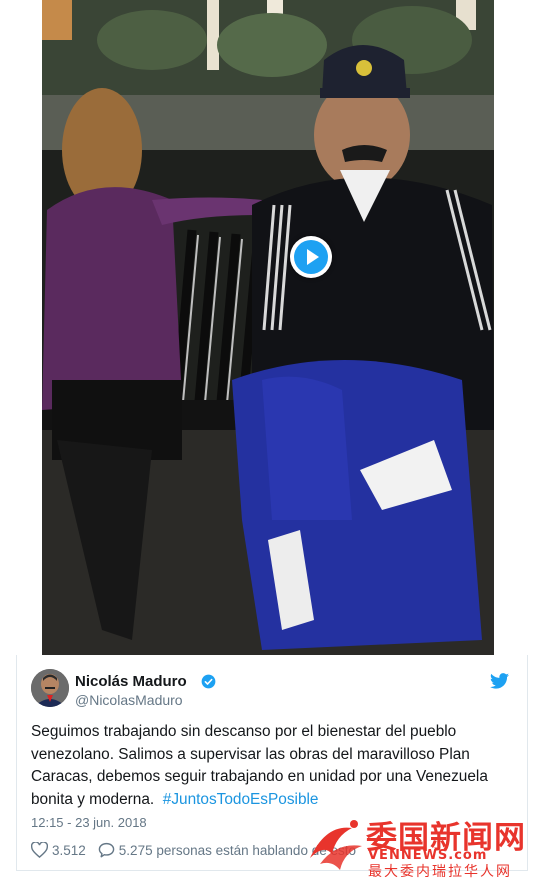 This screenshot has width=536, height=881. I want to click on author-handle: @NicolasMaduro, so click(129, 700).